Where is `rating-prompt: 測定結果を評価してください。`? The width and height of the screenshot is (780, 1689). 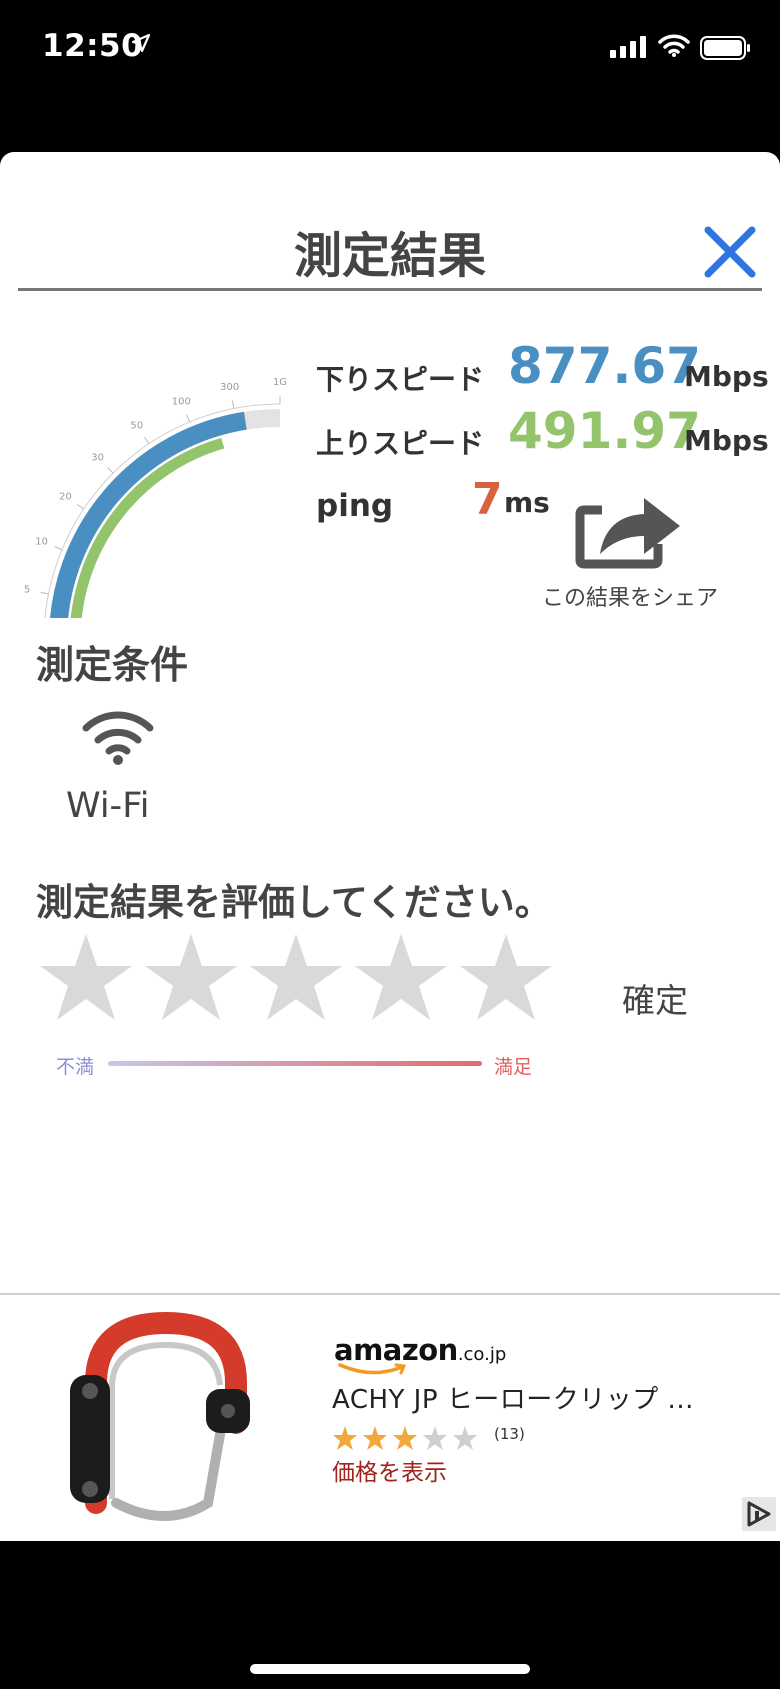
rating-prompt: 測定結果を評価してください。 is located at coordinates (294, 902).